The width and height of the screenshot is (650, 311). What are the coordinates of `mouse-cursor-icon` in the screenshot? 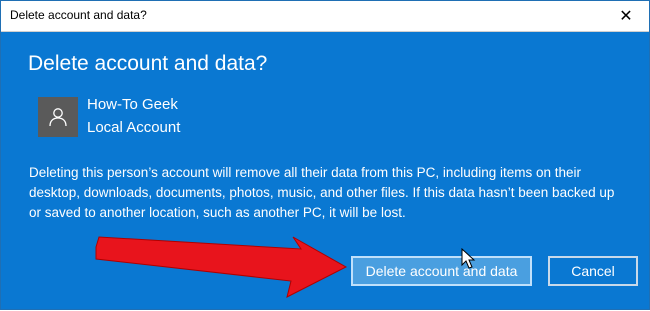 It's located at (468, 258).